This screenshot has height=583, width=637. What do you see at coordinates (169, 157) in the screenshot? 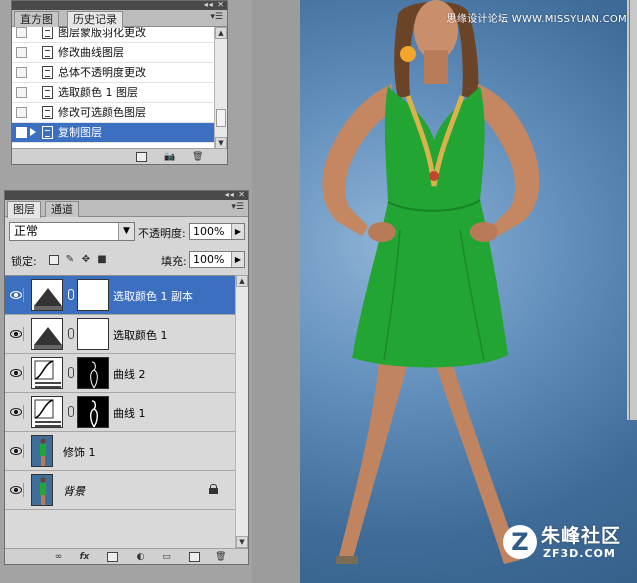
I see `snapshot-camera-icon: 📷` at bounding box center [169, 157].